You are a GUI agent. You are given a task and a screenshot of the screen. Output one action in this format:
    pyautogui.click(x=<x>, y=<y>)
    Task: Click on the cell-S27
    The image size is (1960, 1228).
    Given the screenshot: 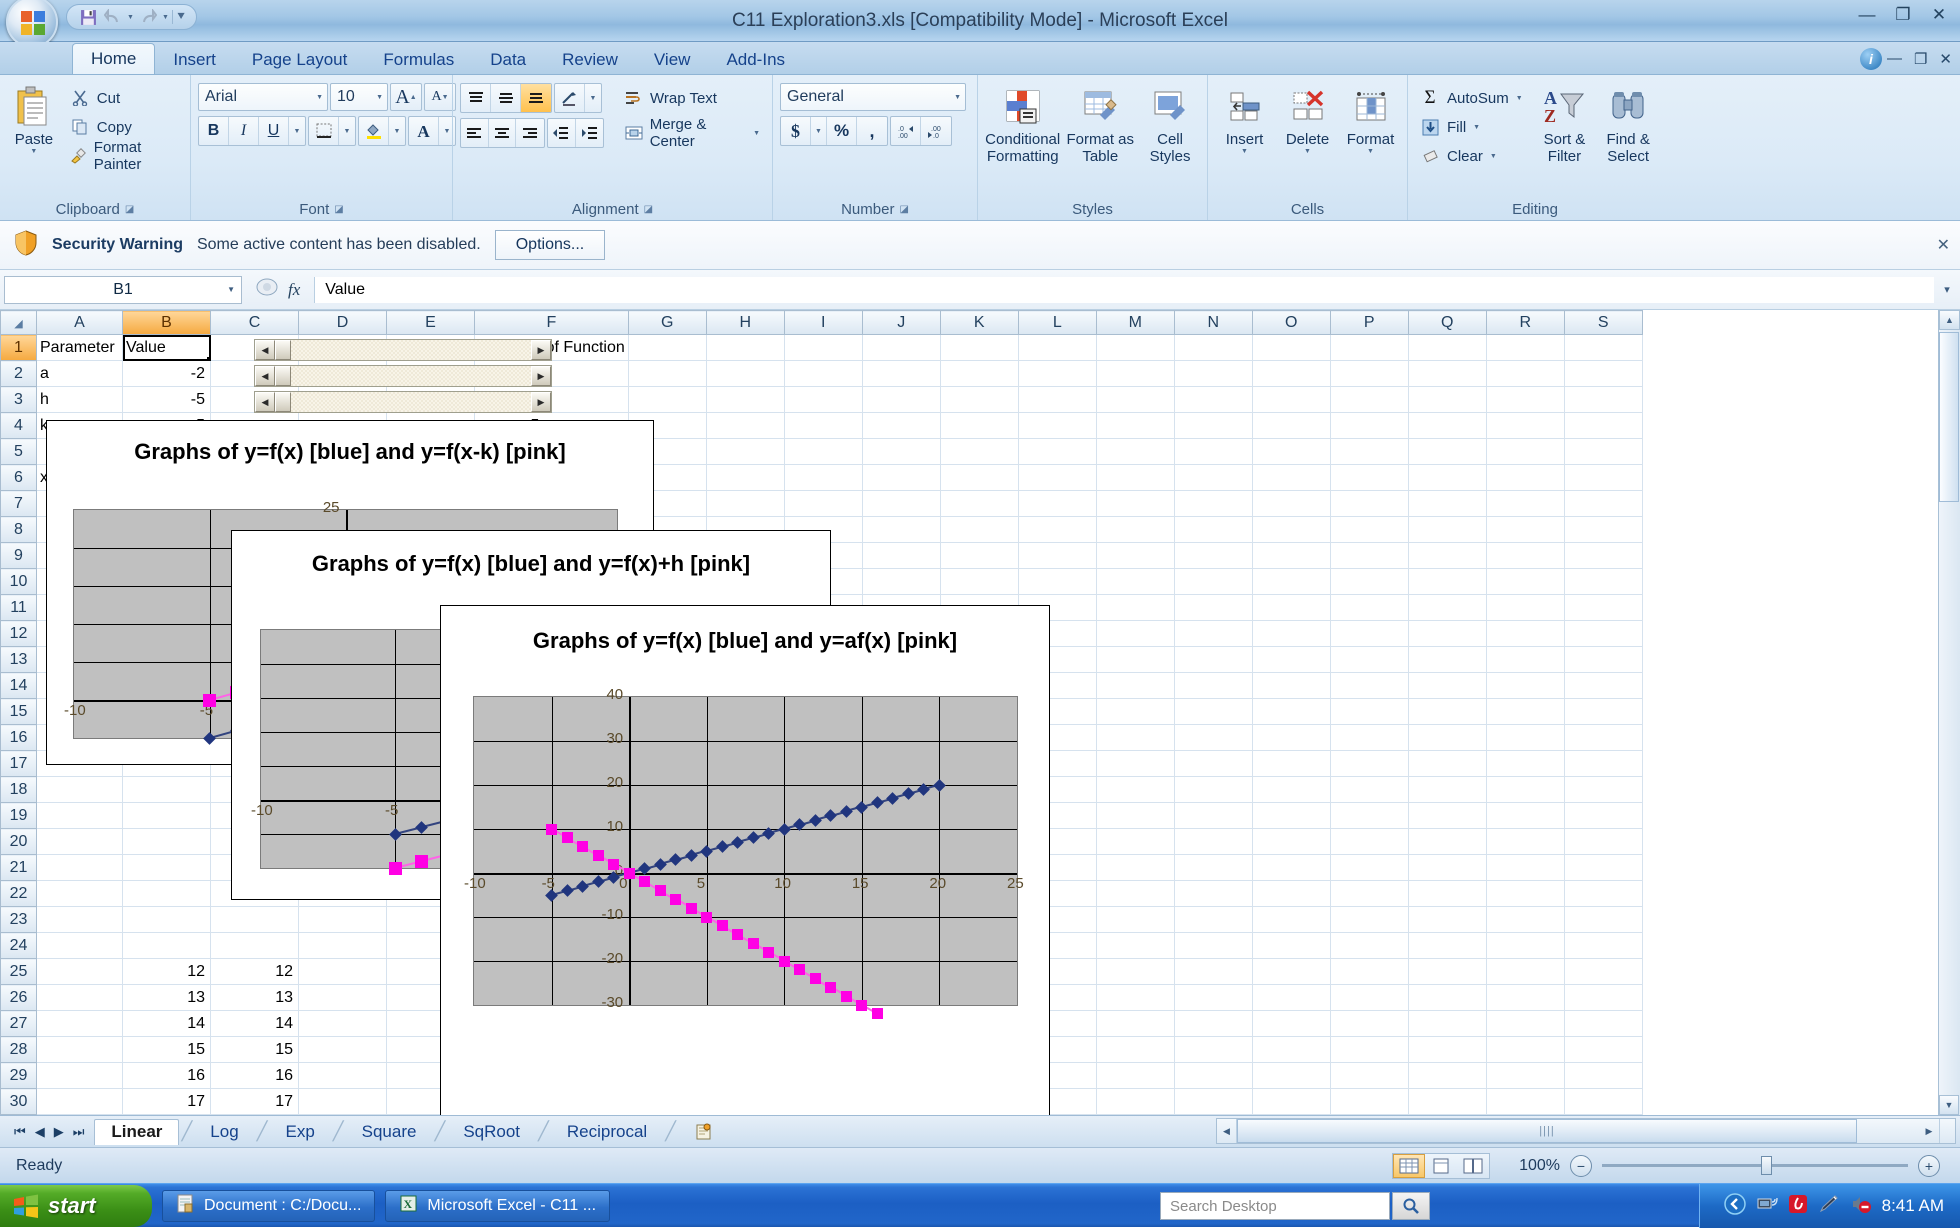 What is the action you would take?
    pyautogui.click(x=1603, y=1023)
    